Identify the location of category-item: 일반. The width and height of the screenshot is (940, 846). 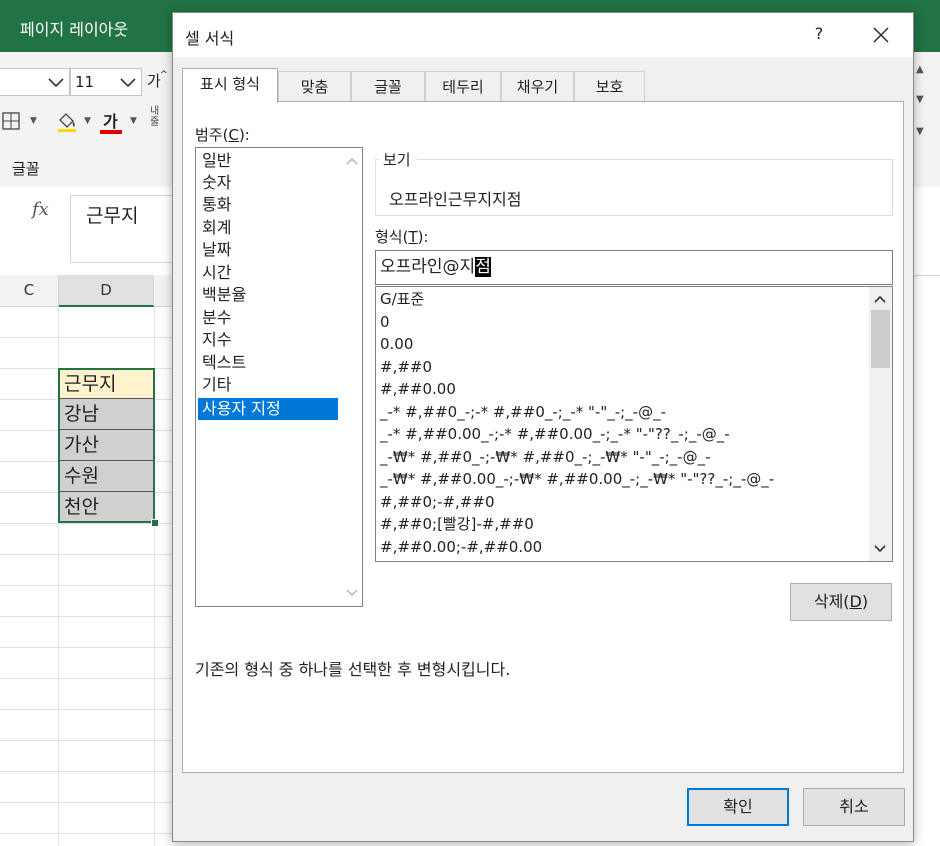
(268, 161).